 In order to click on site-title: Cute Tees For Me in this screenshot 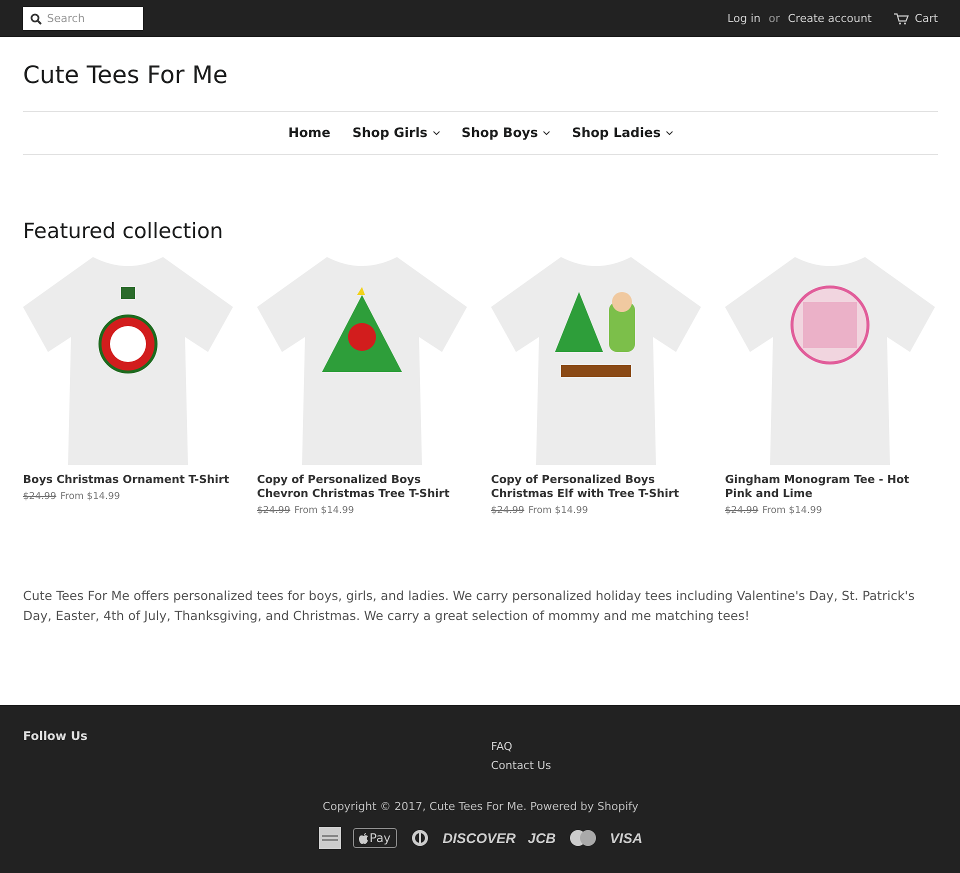, I will do `click(126, 75)`.